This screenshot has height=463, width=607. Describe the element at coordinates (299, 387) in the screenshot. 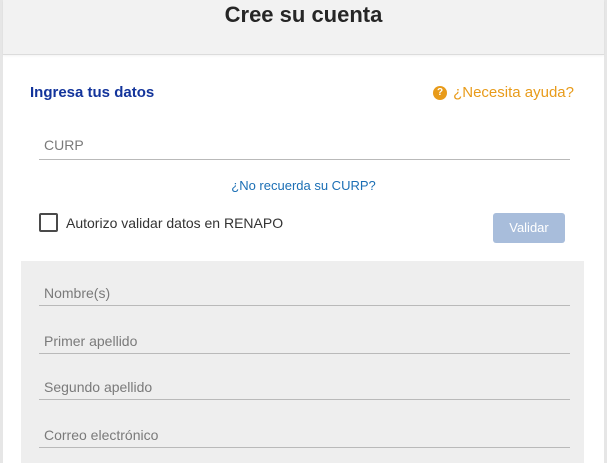

I see `second-surname-input` at that location.